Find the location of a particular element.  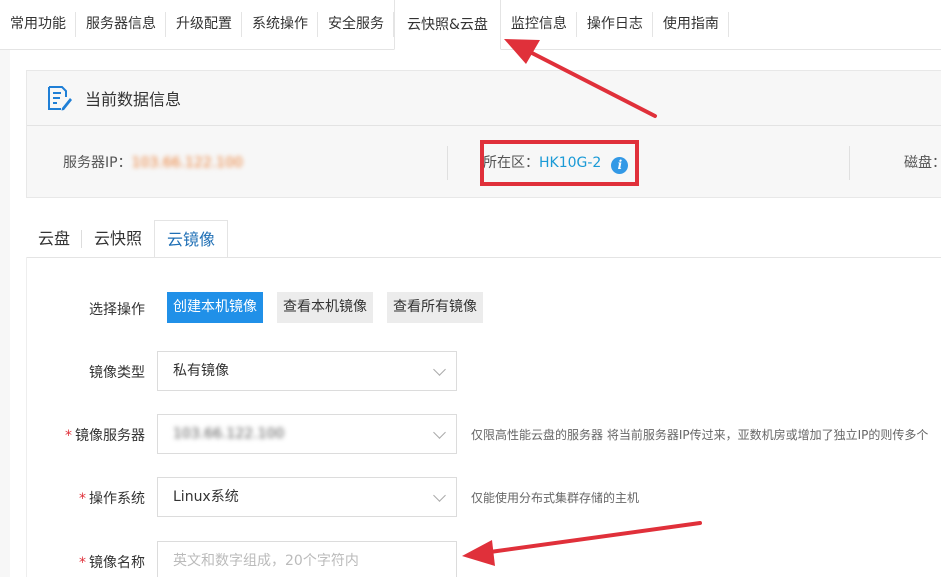

server-ip-field: 服务器IP：103.66.122.100 is located at coordinates (153, 162).